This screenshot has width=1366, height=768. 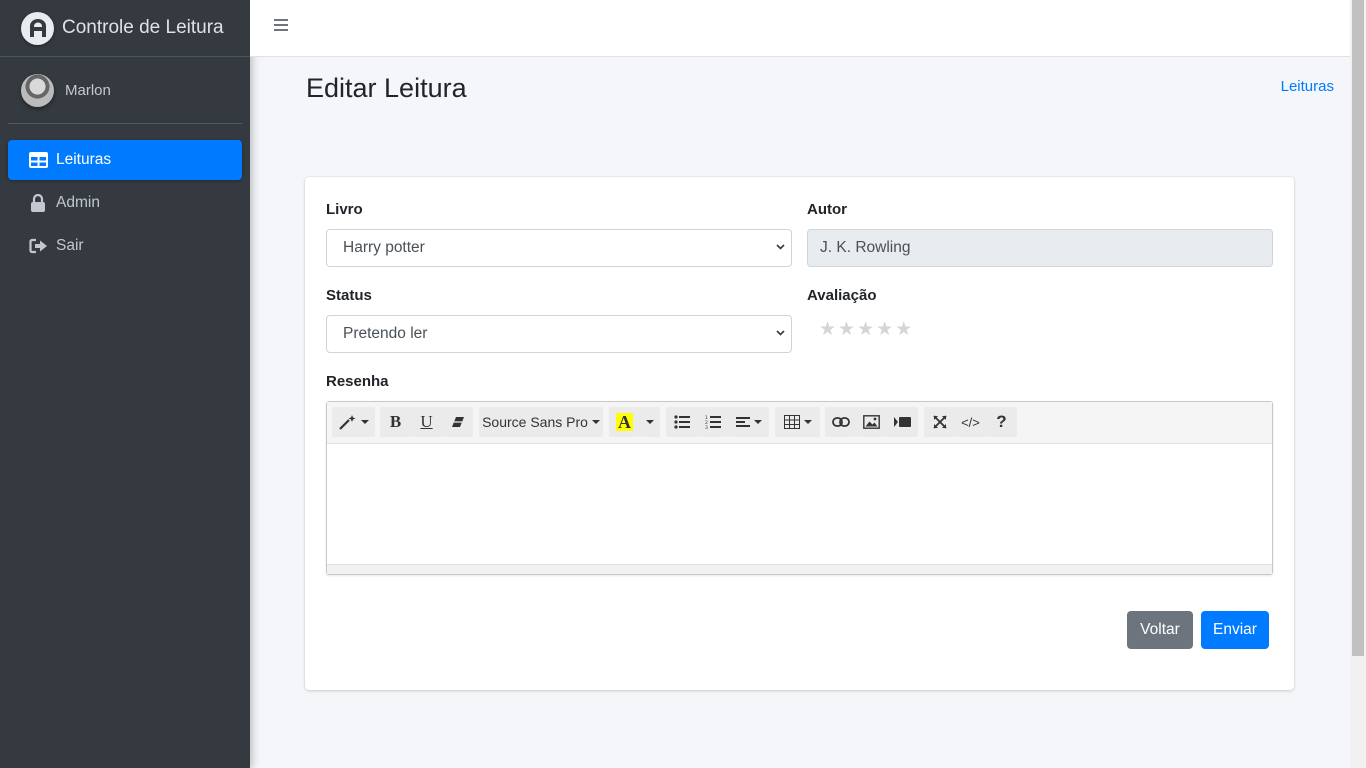 I want to click on video-icon, so click(x=902, y=422).